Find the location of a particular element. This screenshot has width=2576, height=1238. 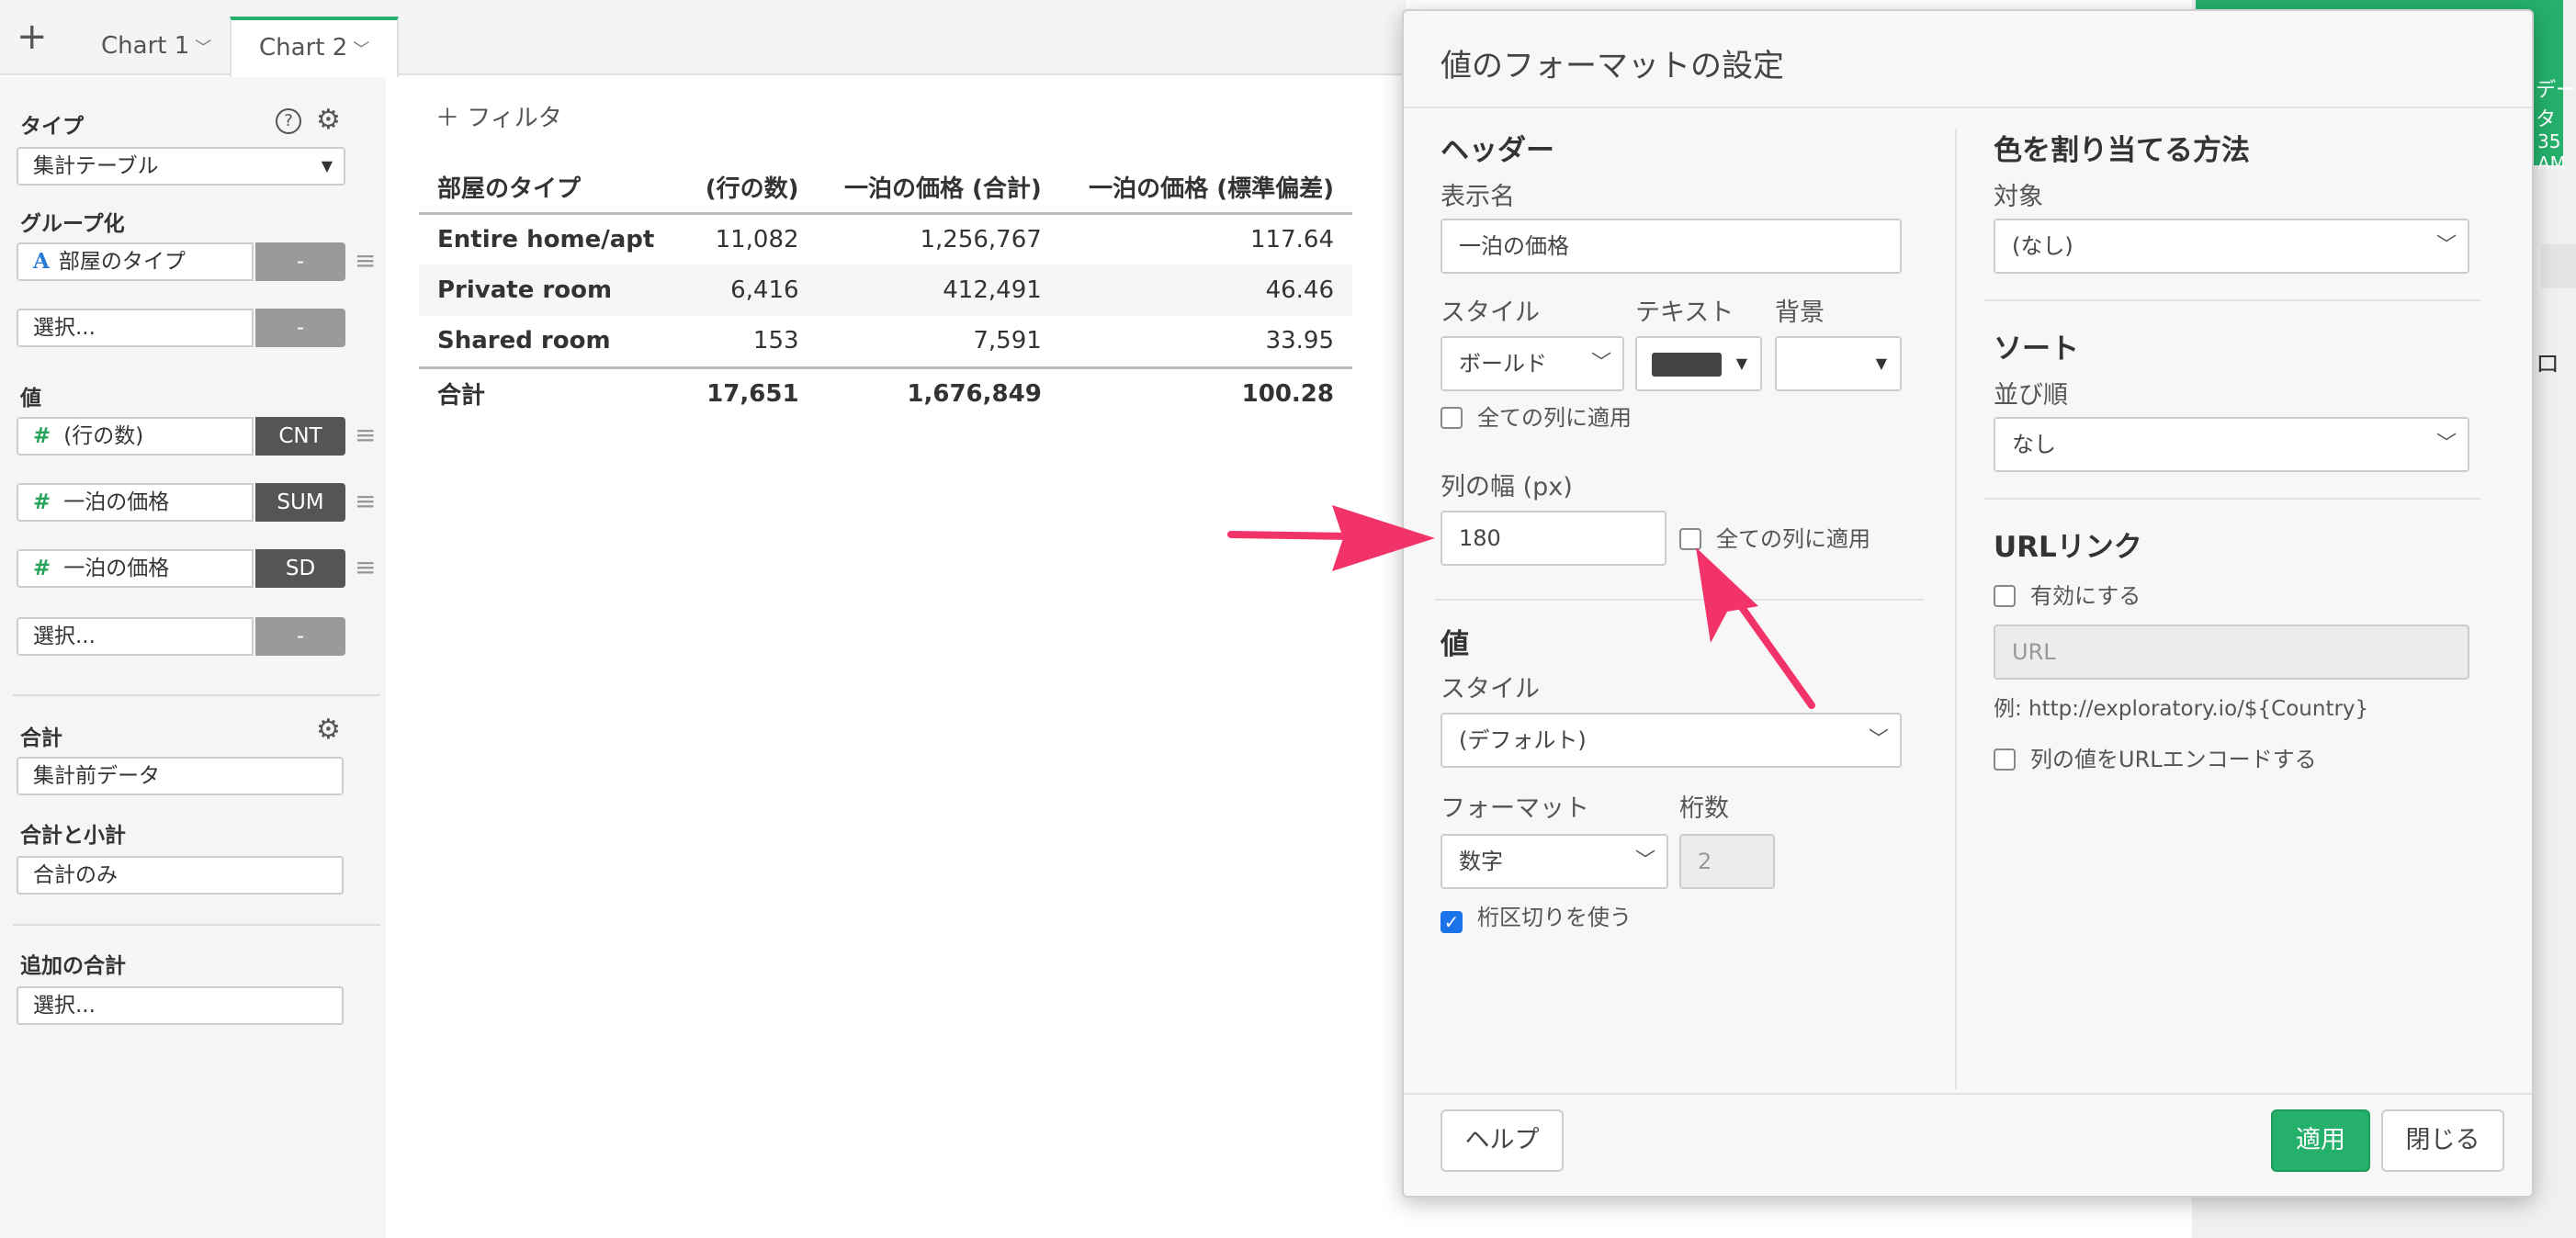

column-header: 部屋のタイプ is located at coordinates (551, 188).